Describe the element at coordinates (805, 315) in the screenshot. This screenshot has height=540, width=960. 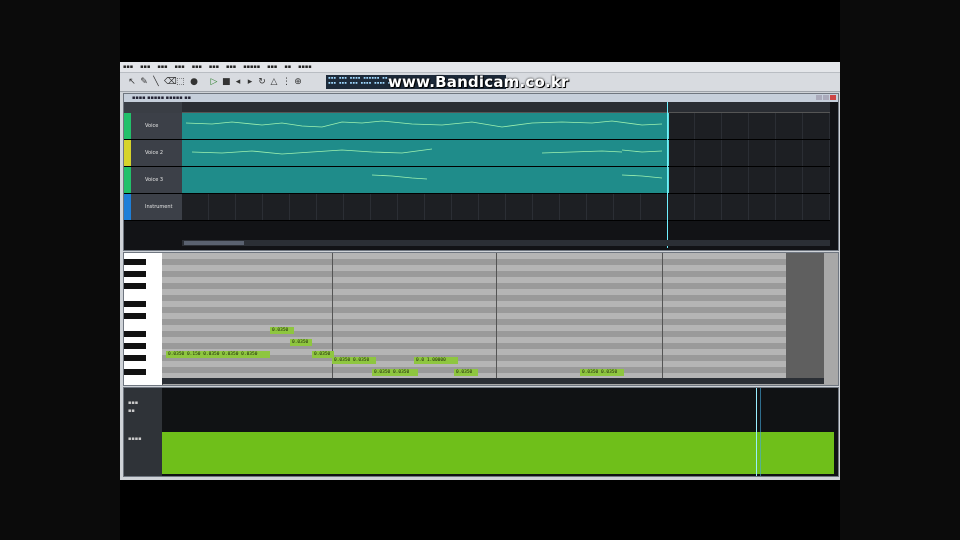
I see `note-grid-end-region` at that location.